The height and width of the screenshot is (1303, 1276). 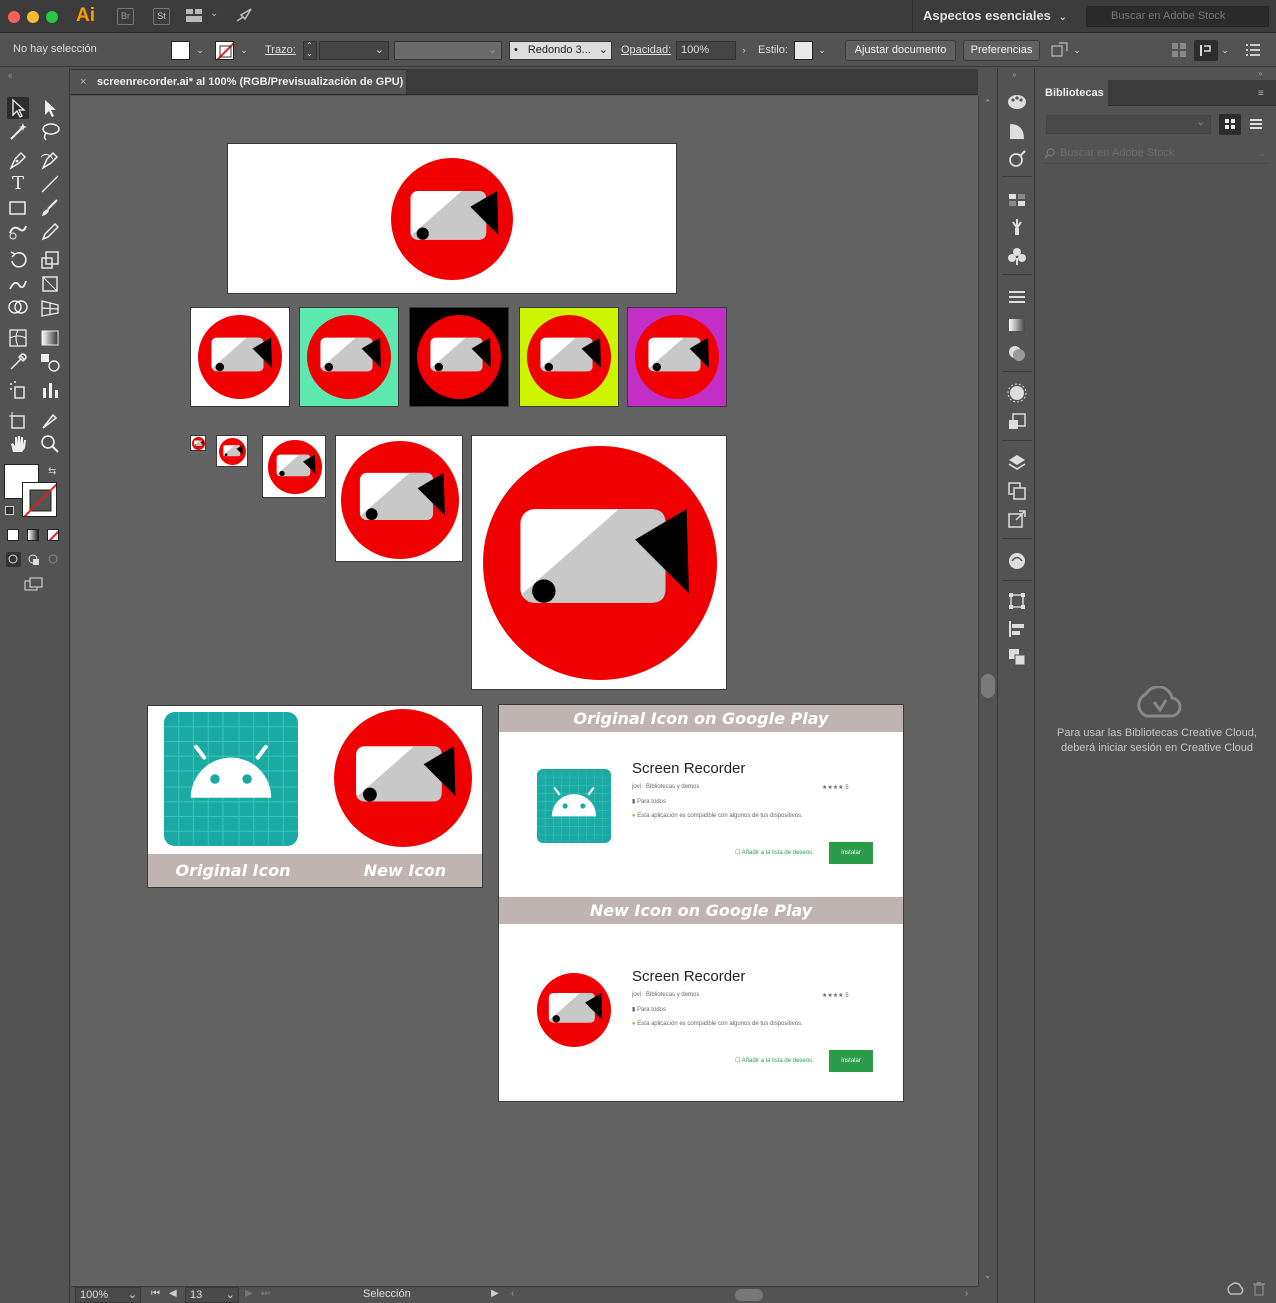 I want to click on stroke-color-box, so click(x=39, y=499).